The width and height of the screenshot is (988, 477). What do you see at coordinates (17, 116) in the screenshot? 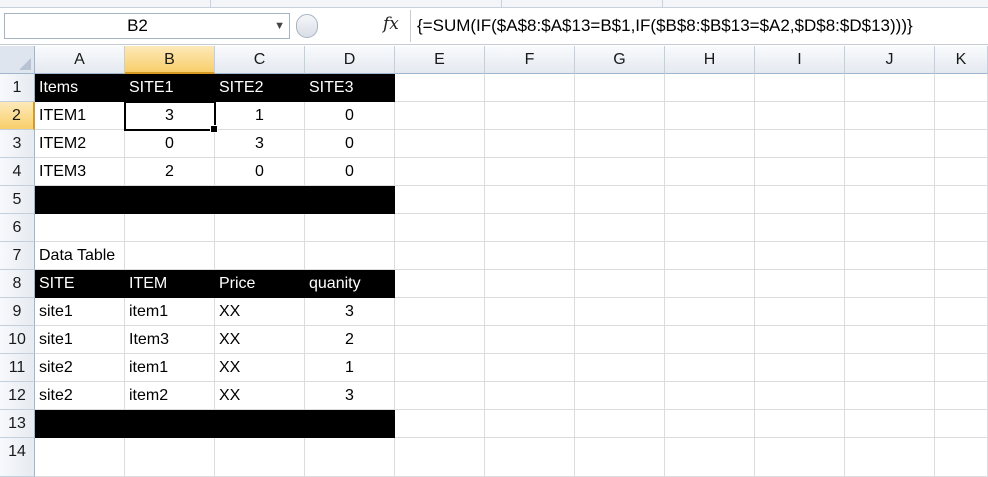
I see `row-header-2: 2` at bounding box center [17, 116].